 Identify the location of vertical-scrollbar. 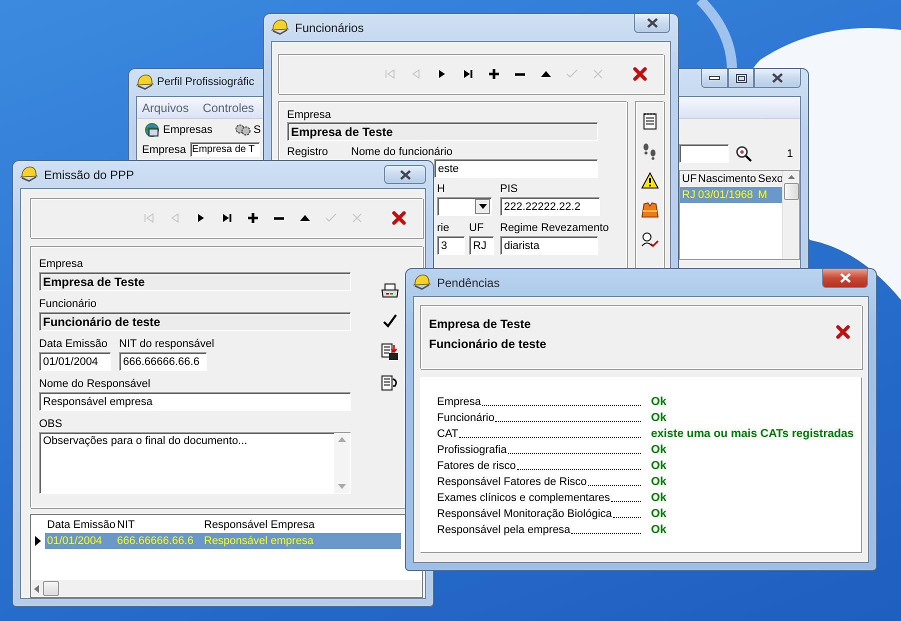
(790, 215).